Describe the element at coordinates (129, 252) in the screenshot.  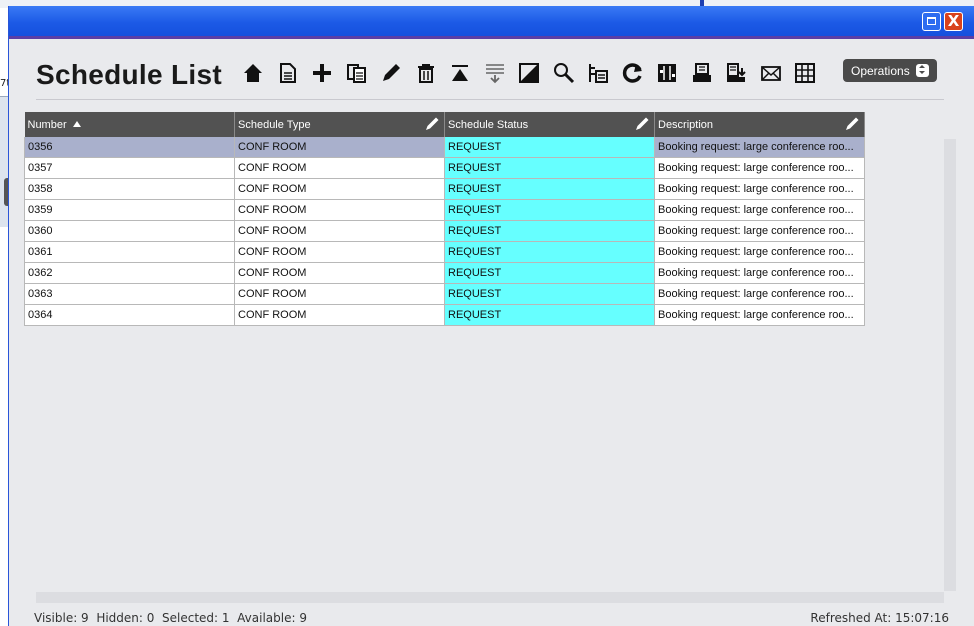
I see `cell-number: 0361` at that location.